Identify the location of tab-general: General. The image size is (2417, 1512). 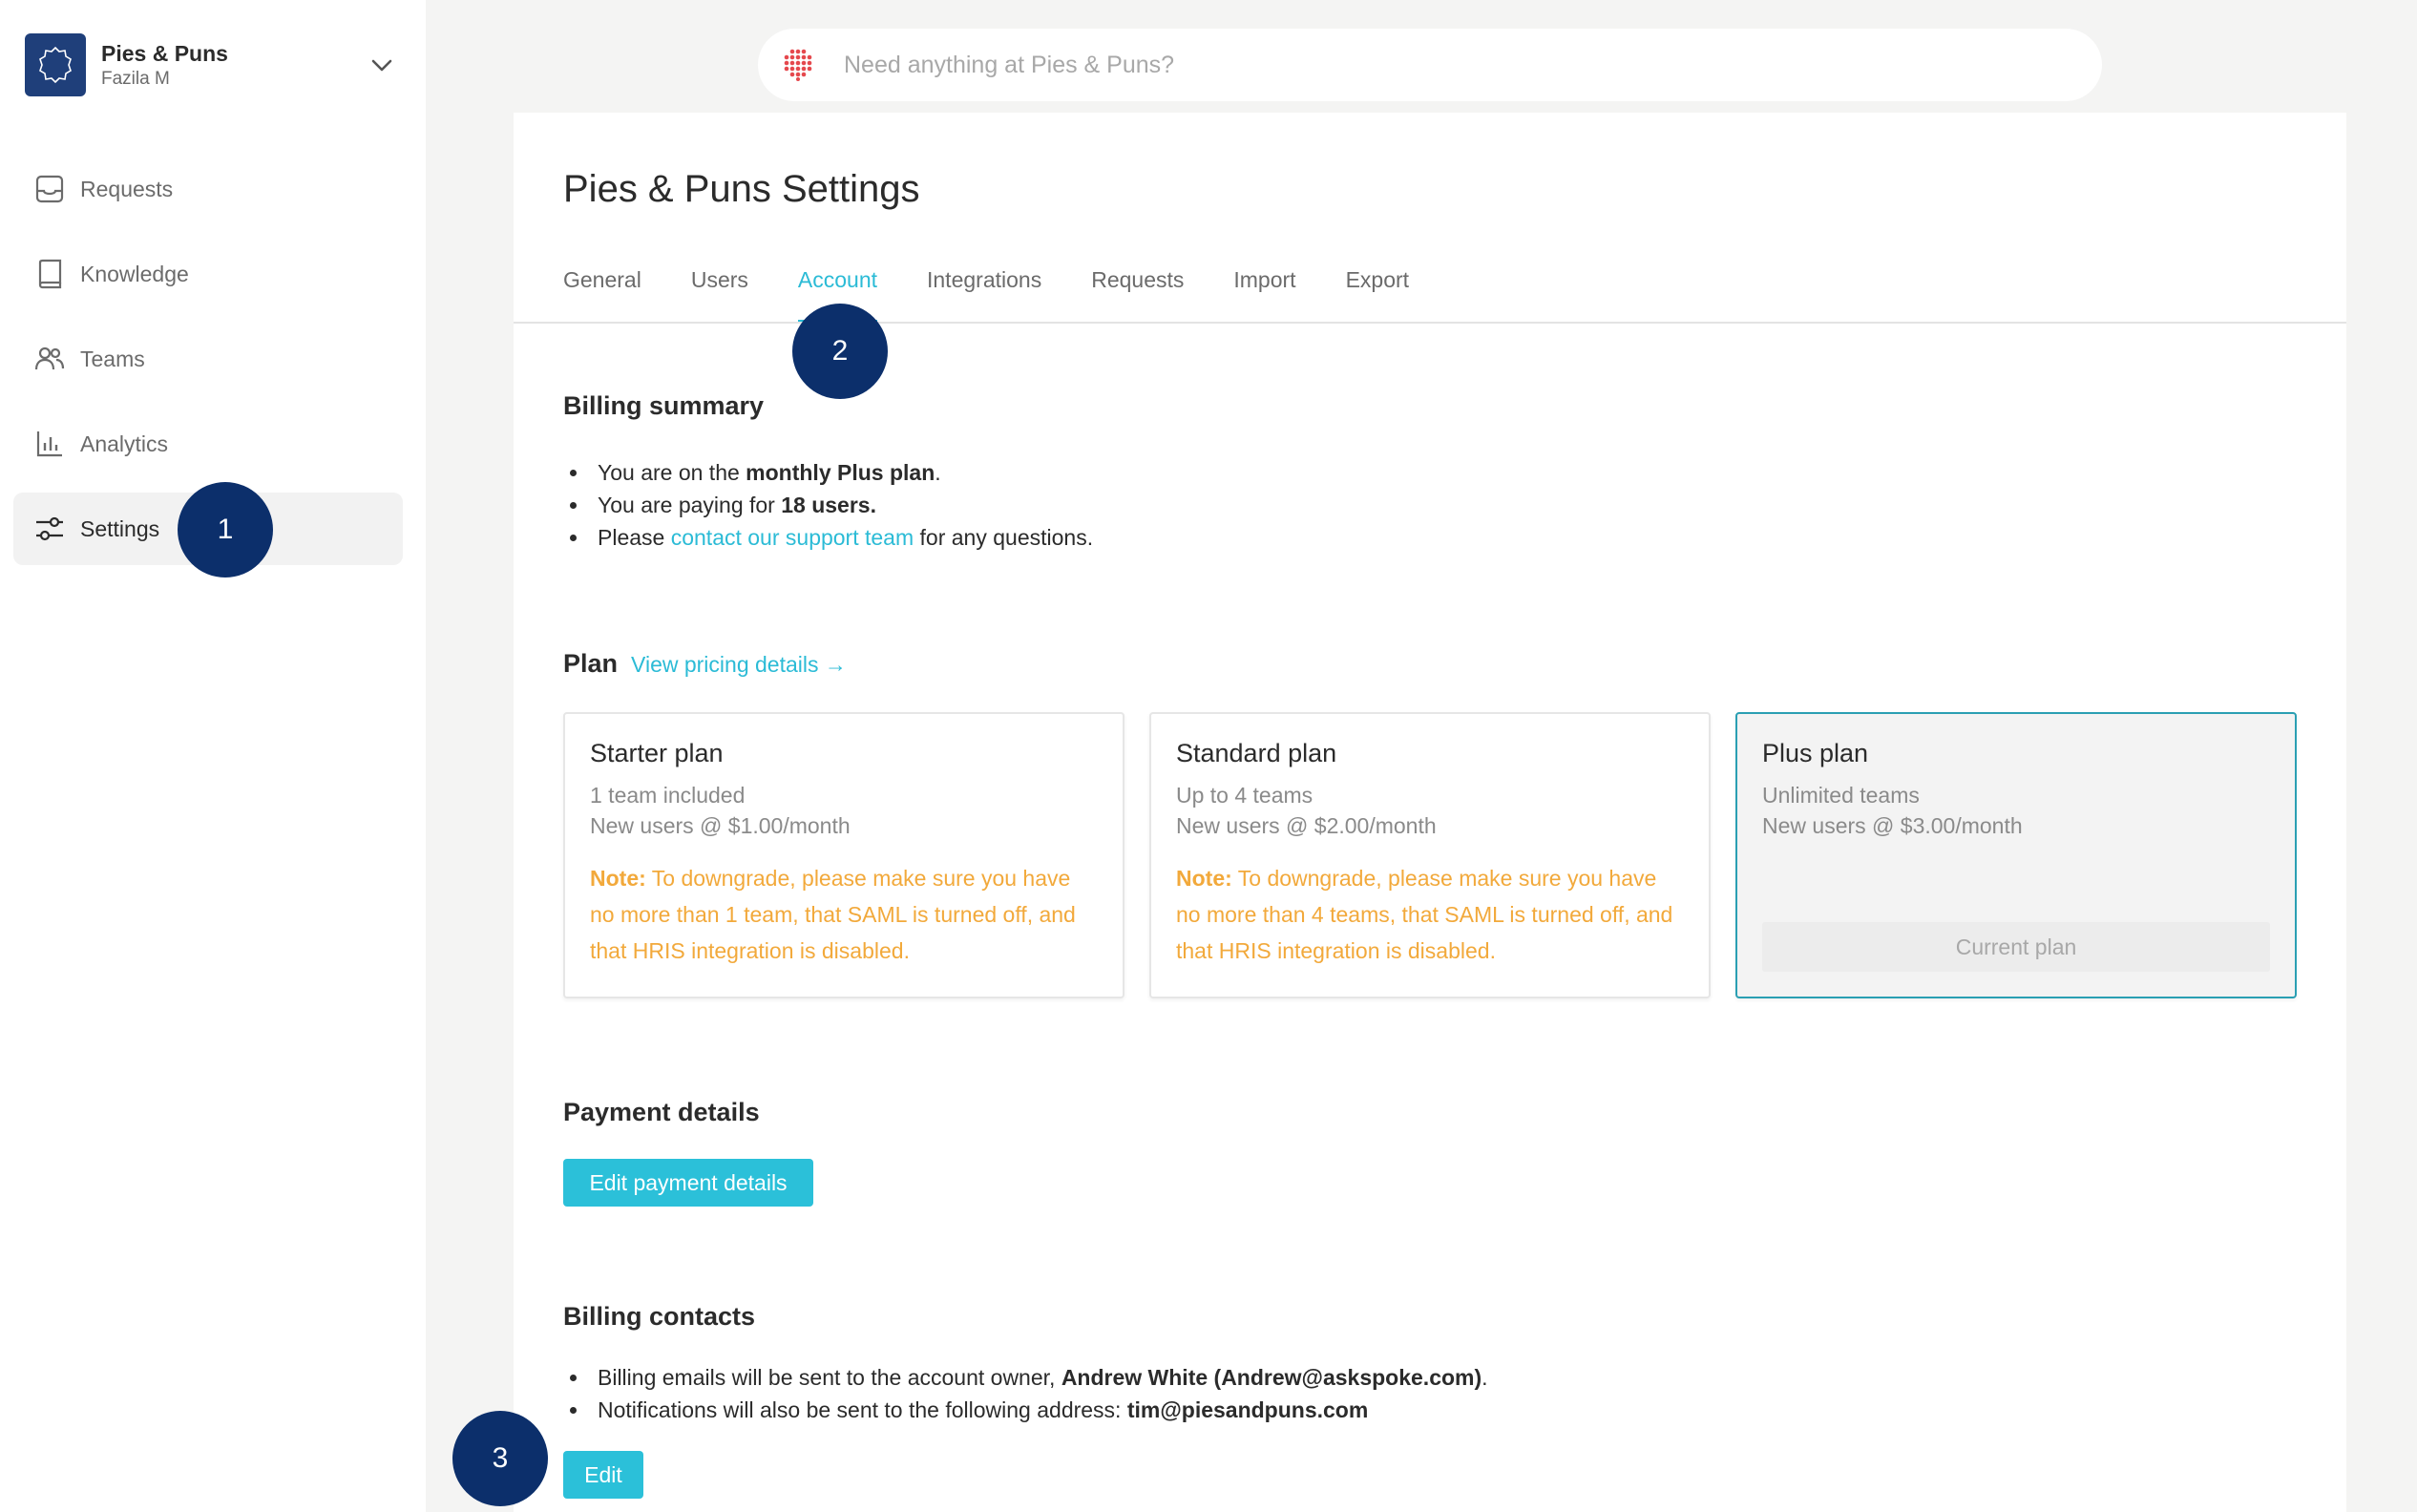
(602, 294).